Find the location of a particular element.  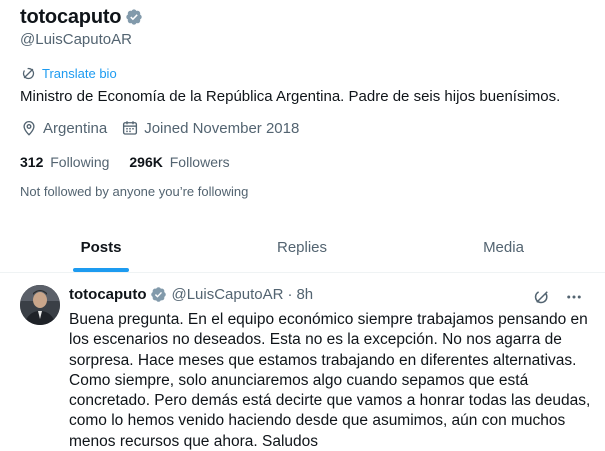

followers-link: 296K Followers is located at coordinates (179, 162).